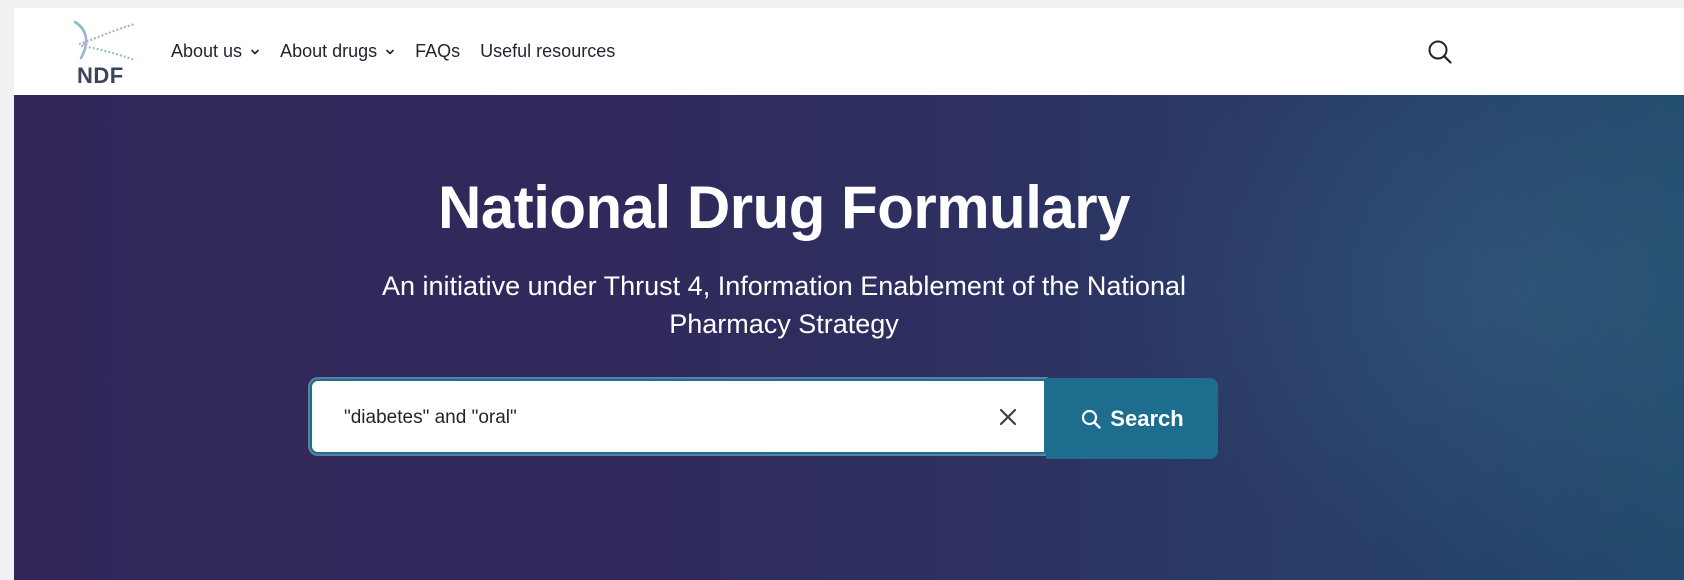 Image resolution: width=1684 pixels, height=580 pixels. I want to click on logo-mark-icon, so click(104, 41).